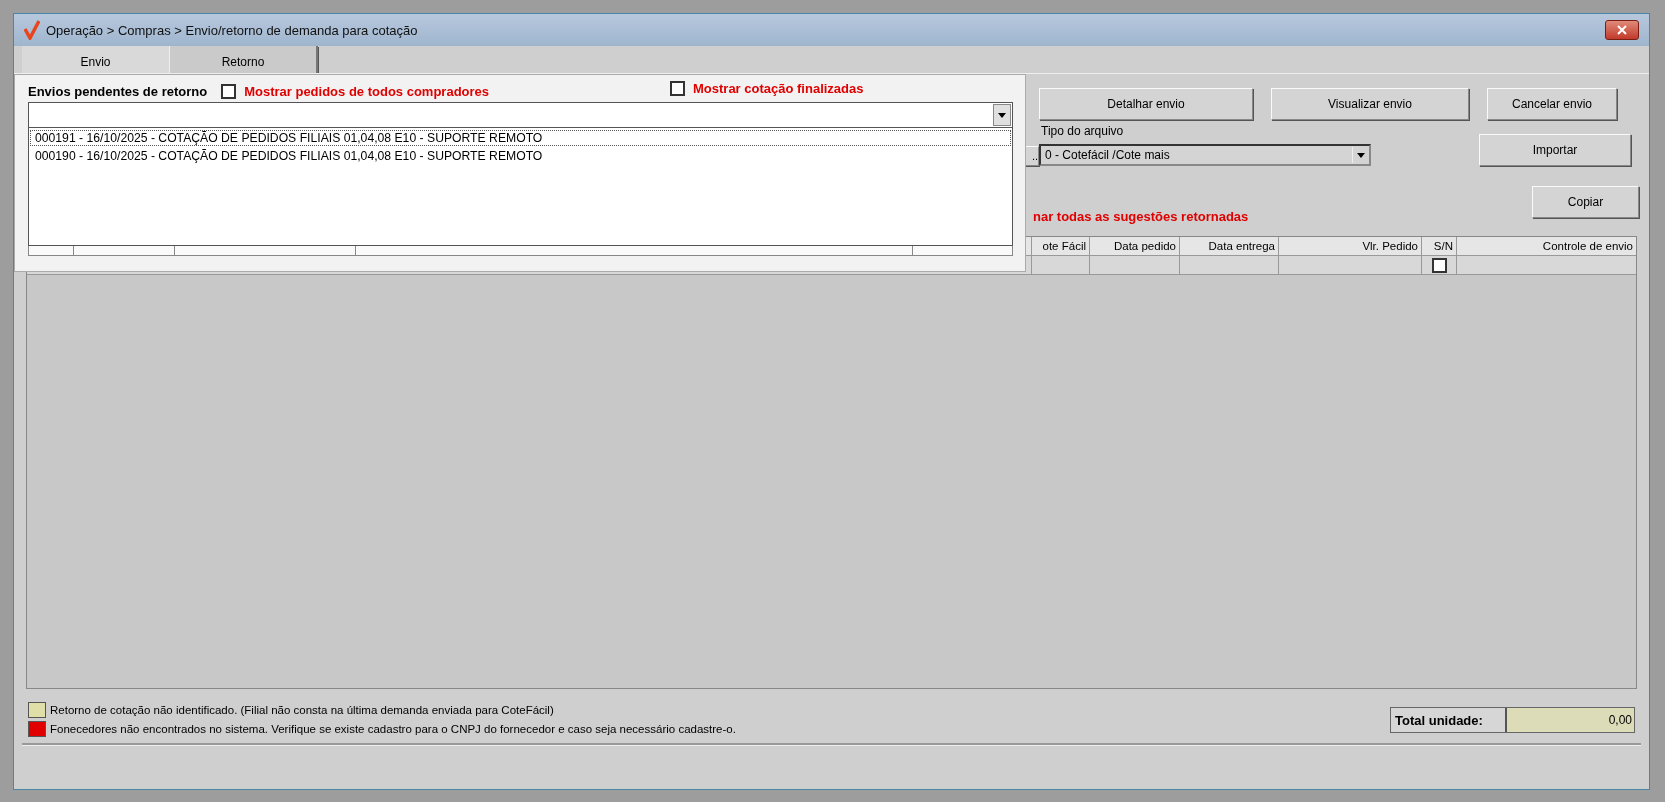 The image size is (1665, 802). What do you see at coordinates (302, 710) in the screenshot?
I see `legend-text: Retorno de cotação não identificado. (Filial não consta na última demanda enviada para CoteFácil)` at bounding box center [302, 710].